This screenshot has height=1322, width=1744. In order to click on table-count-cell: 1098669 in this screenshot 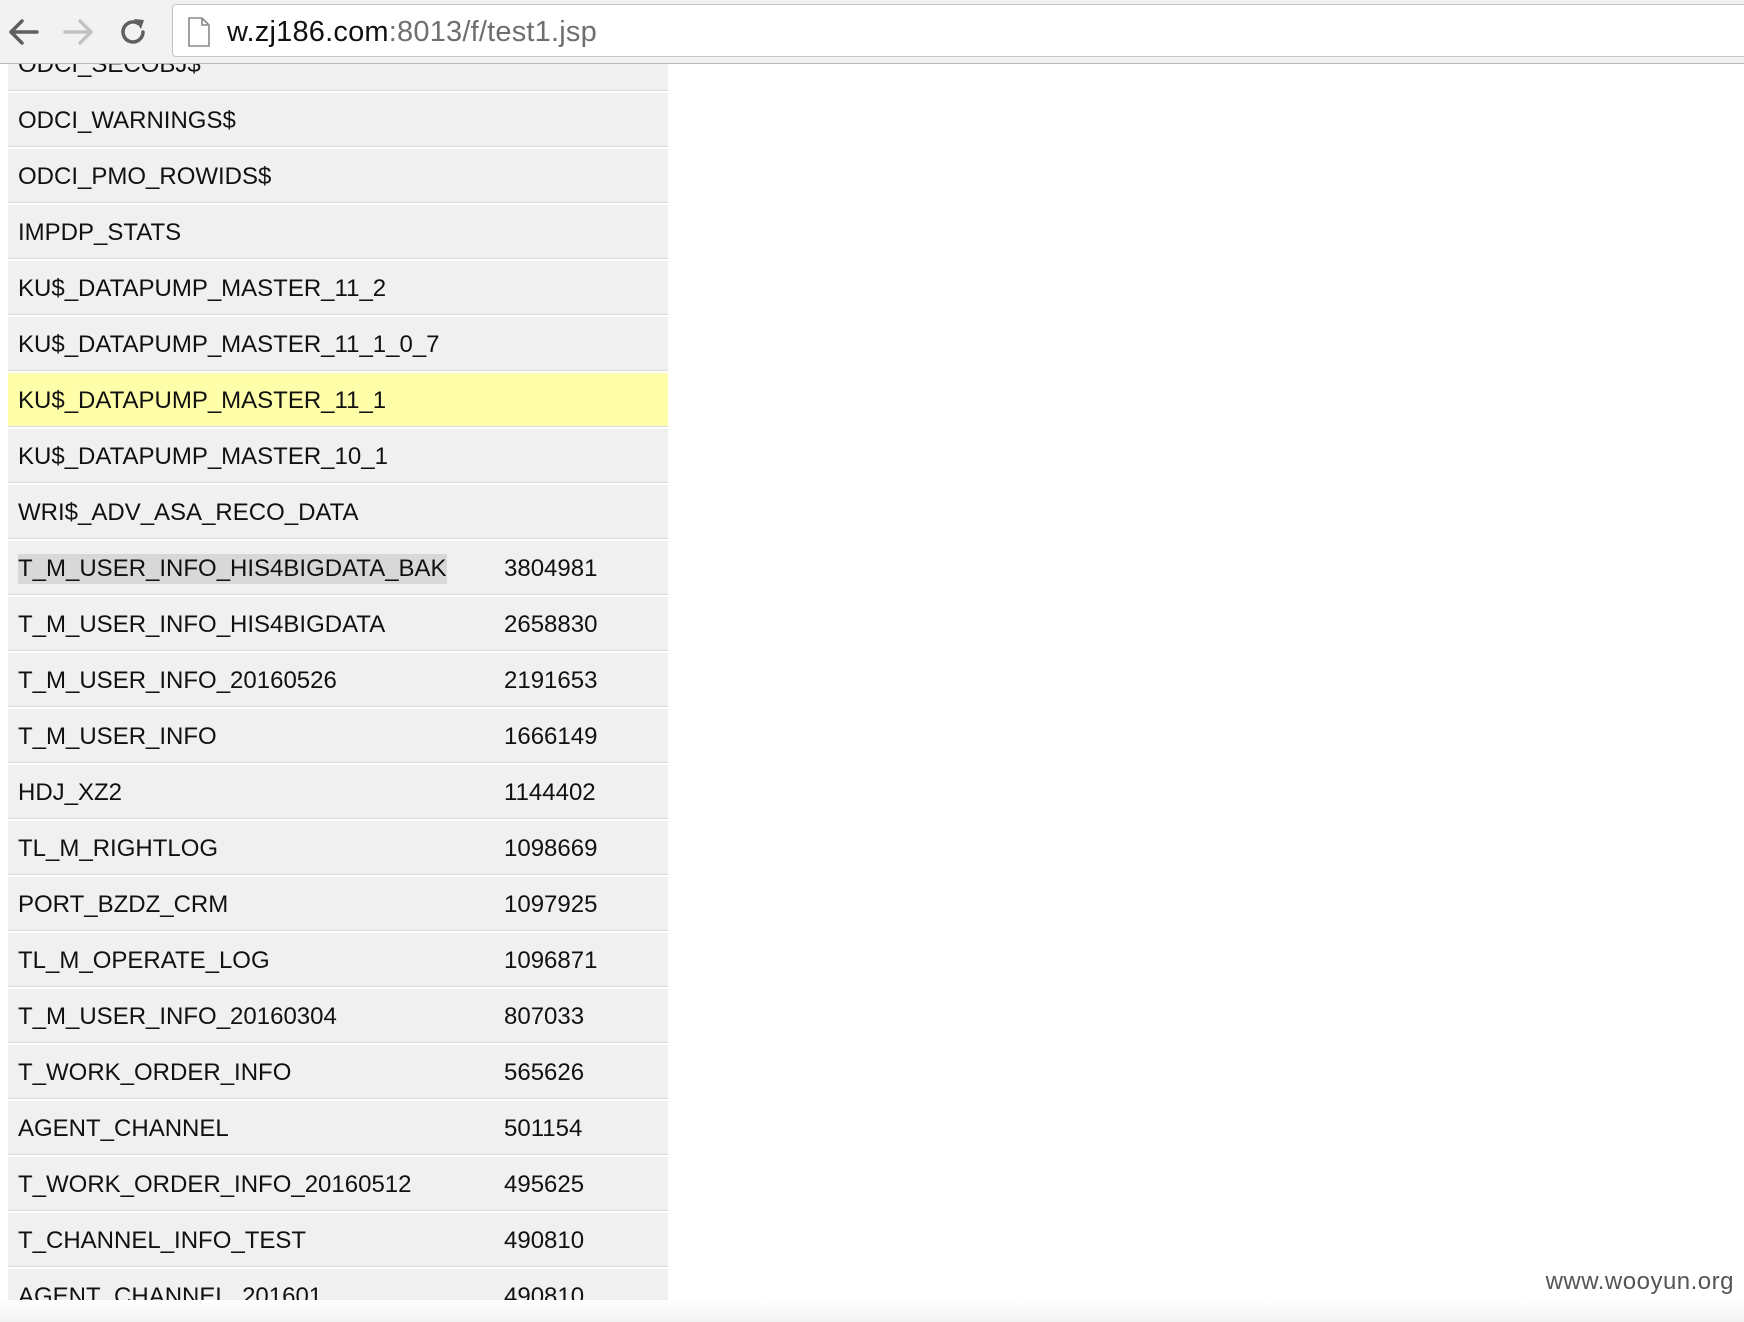, I will do `click(551, 848)`.